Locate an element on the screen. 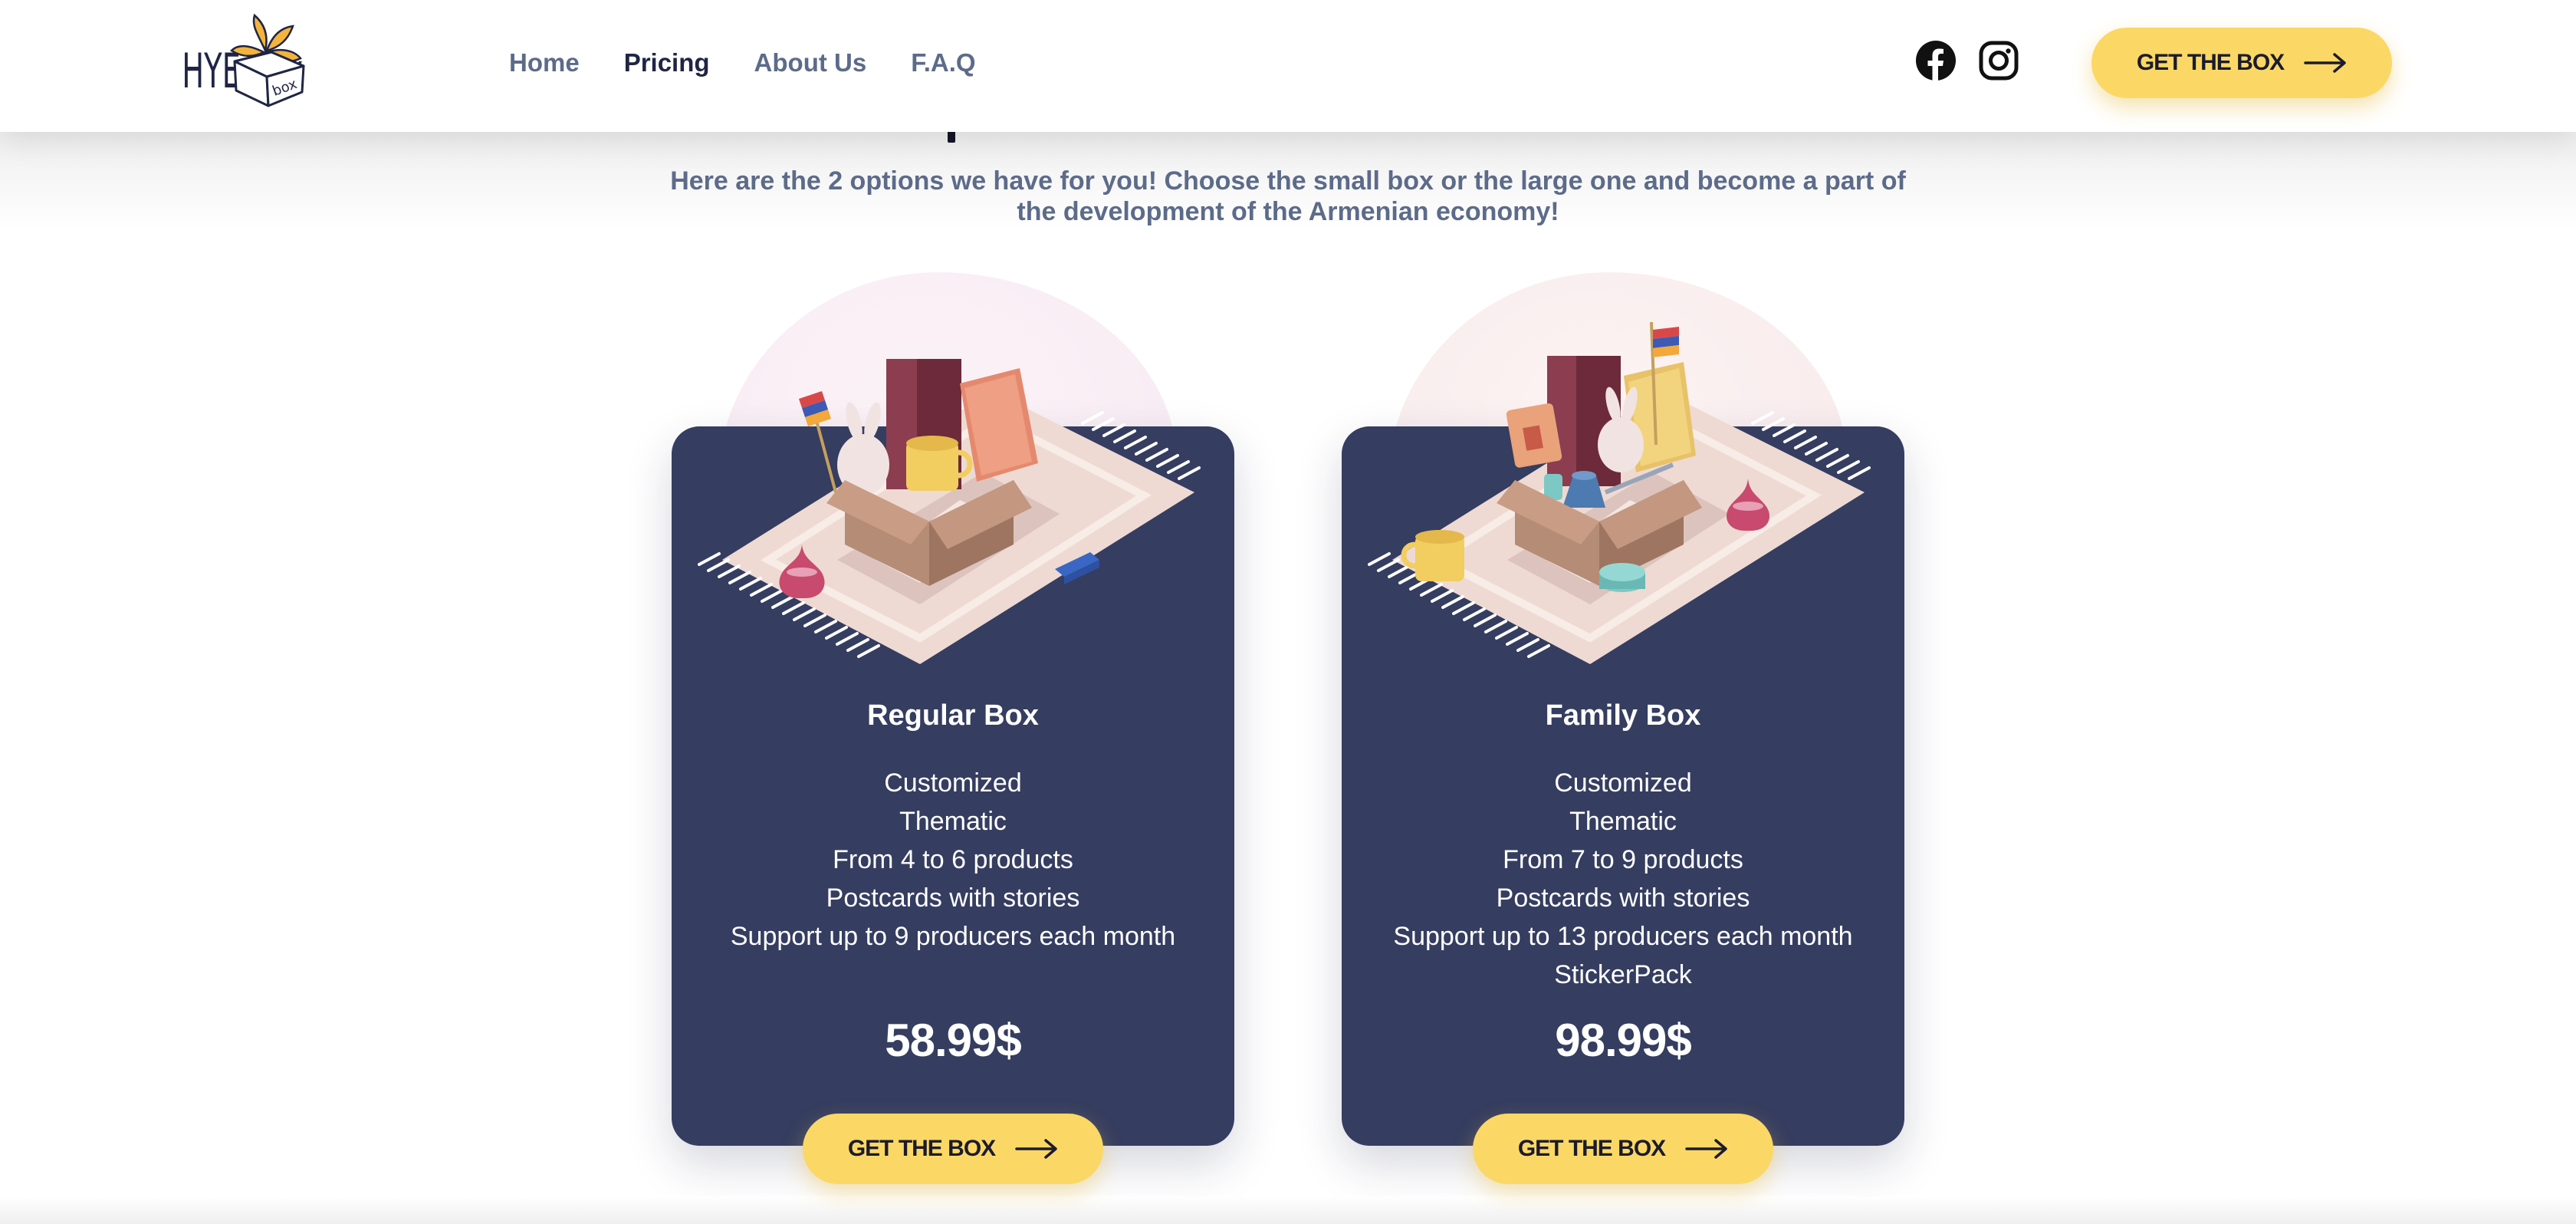 This screenshot has height=1224, width=2576. plan-feature: Support up to 9 producers each month is located at coordinates (953, 936).